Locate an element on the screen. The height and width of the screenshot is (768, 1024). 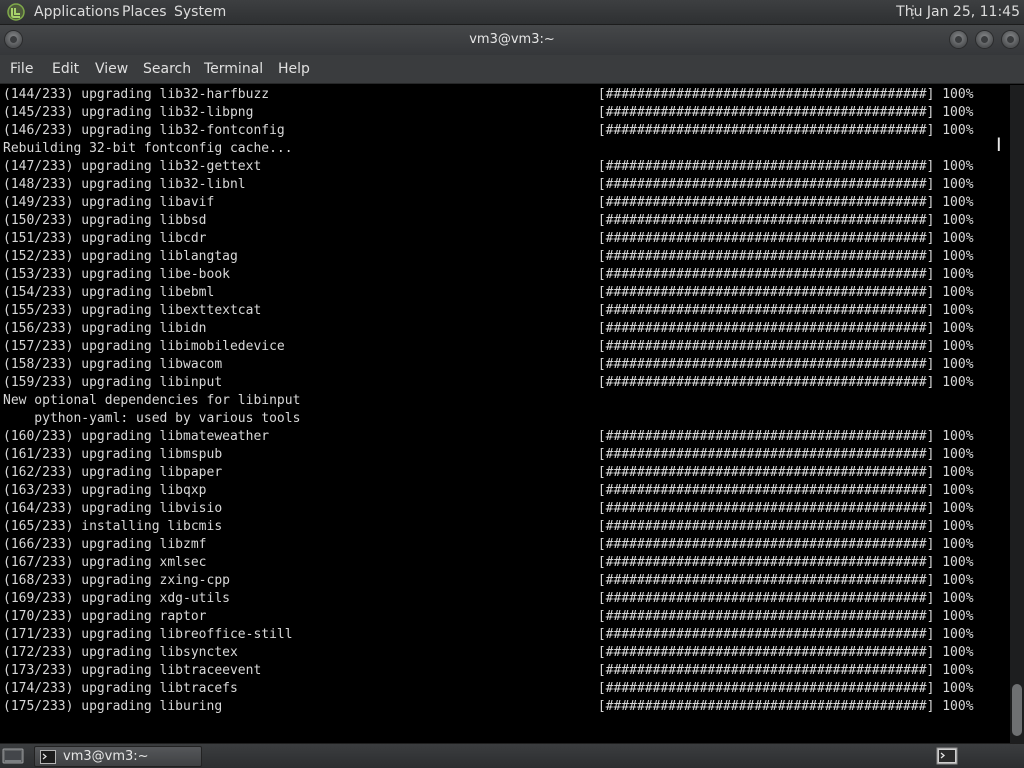
terminal-line-text: (144/233) upgrading lib32-harfbuzz is located at coordinates (136, 94).